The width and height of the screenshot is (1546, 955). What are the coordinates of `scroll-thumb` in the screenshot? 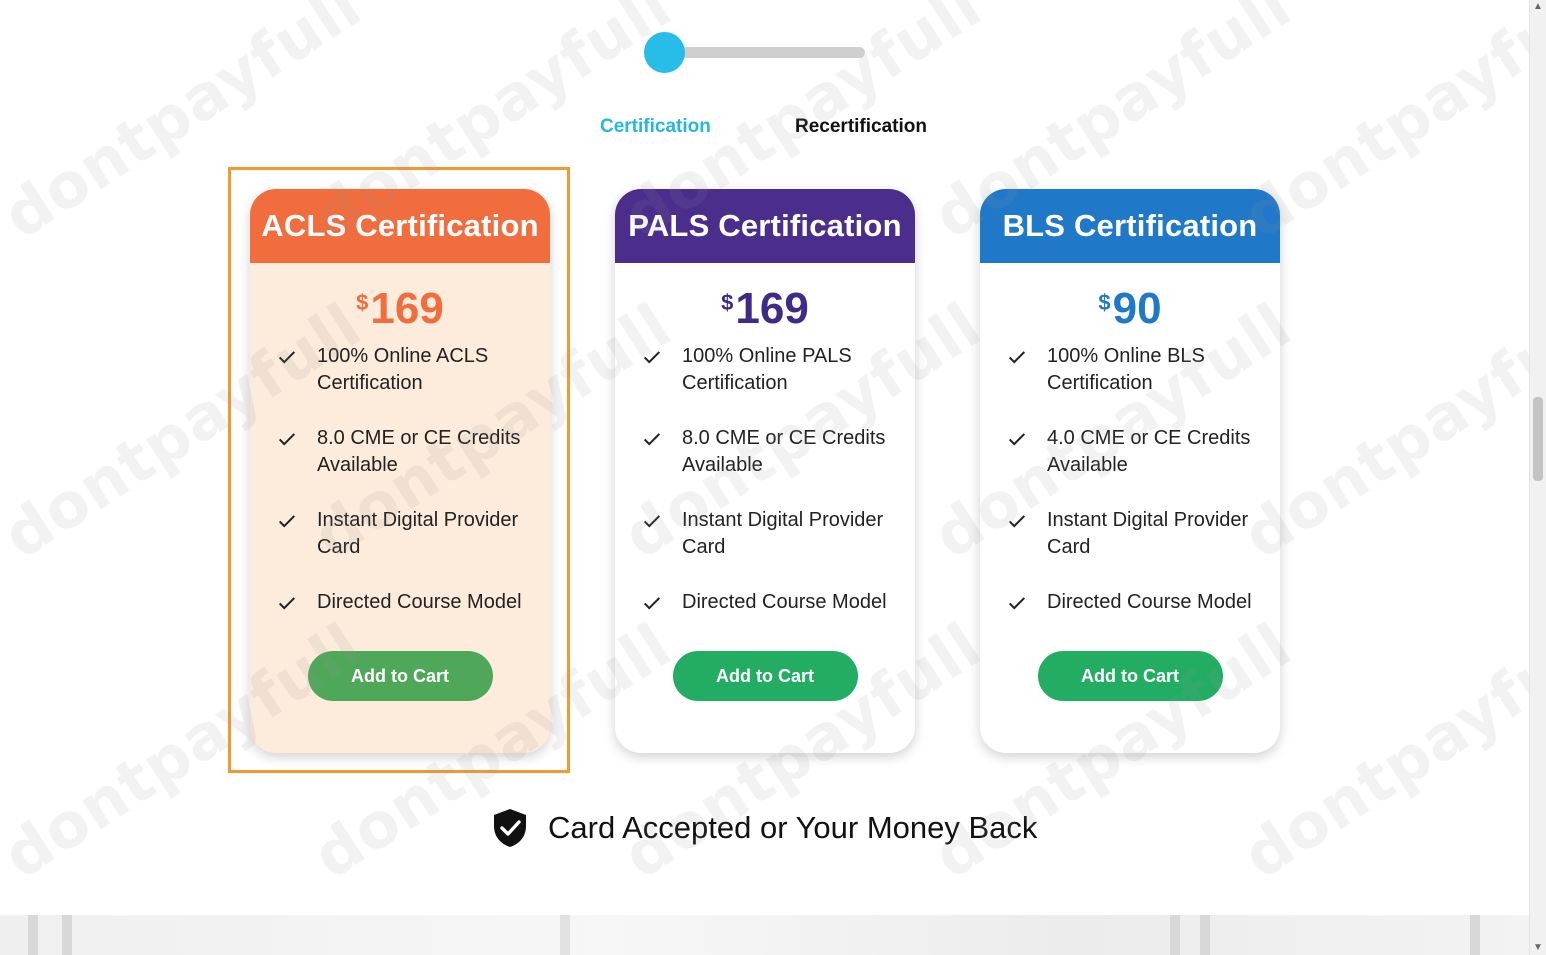 It's located at (1538, 439).